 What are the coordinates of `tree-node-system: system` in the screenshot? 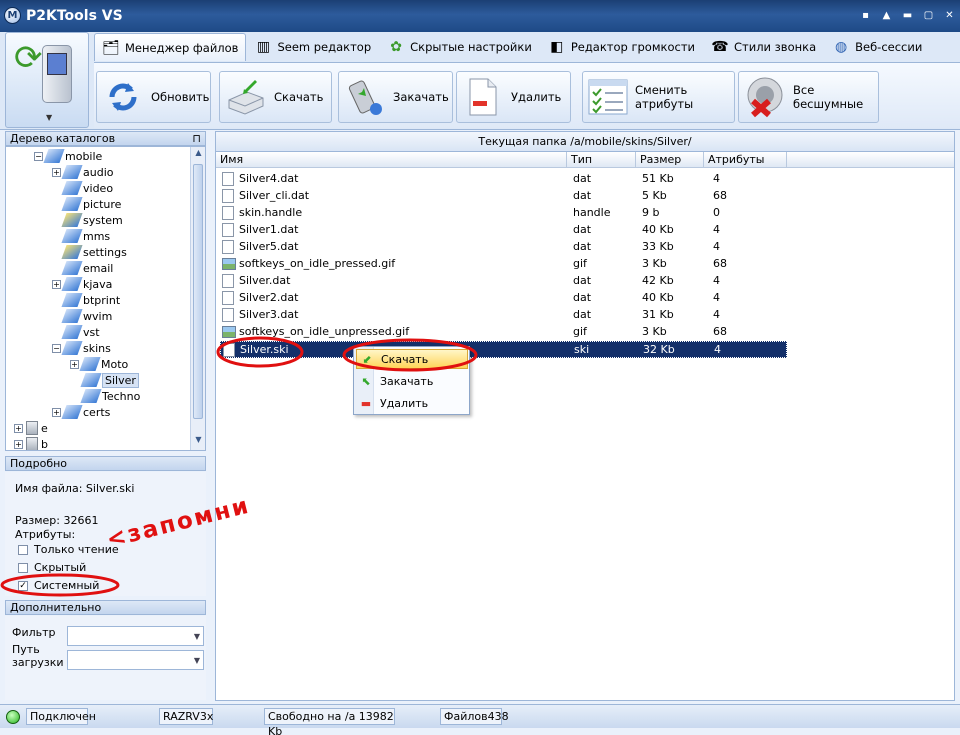 It's located at (92, 220).